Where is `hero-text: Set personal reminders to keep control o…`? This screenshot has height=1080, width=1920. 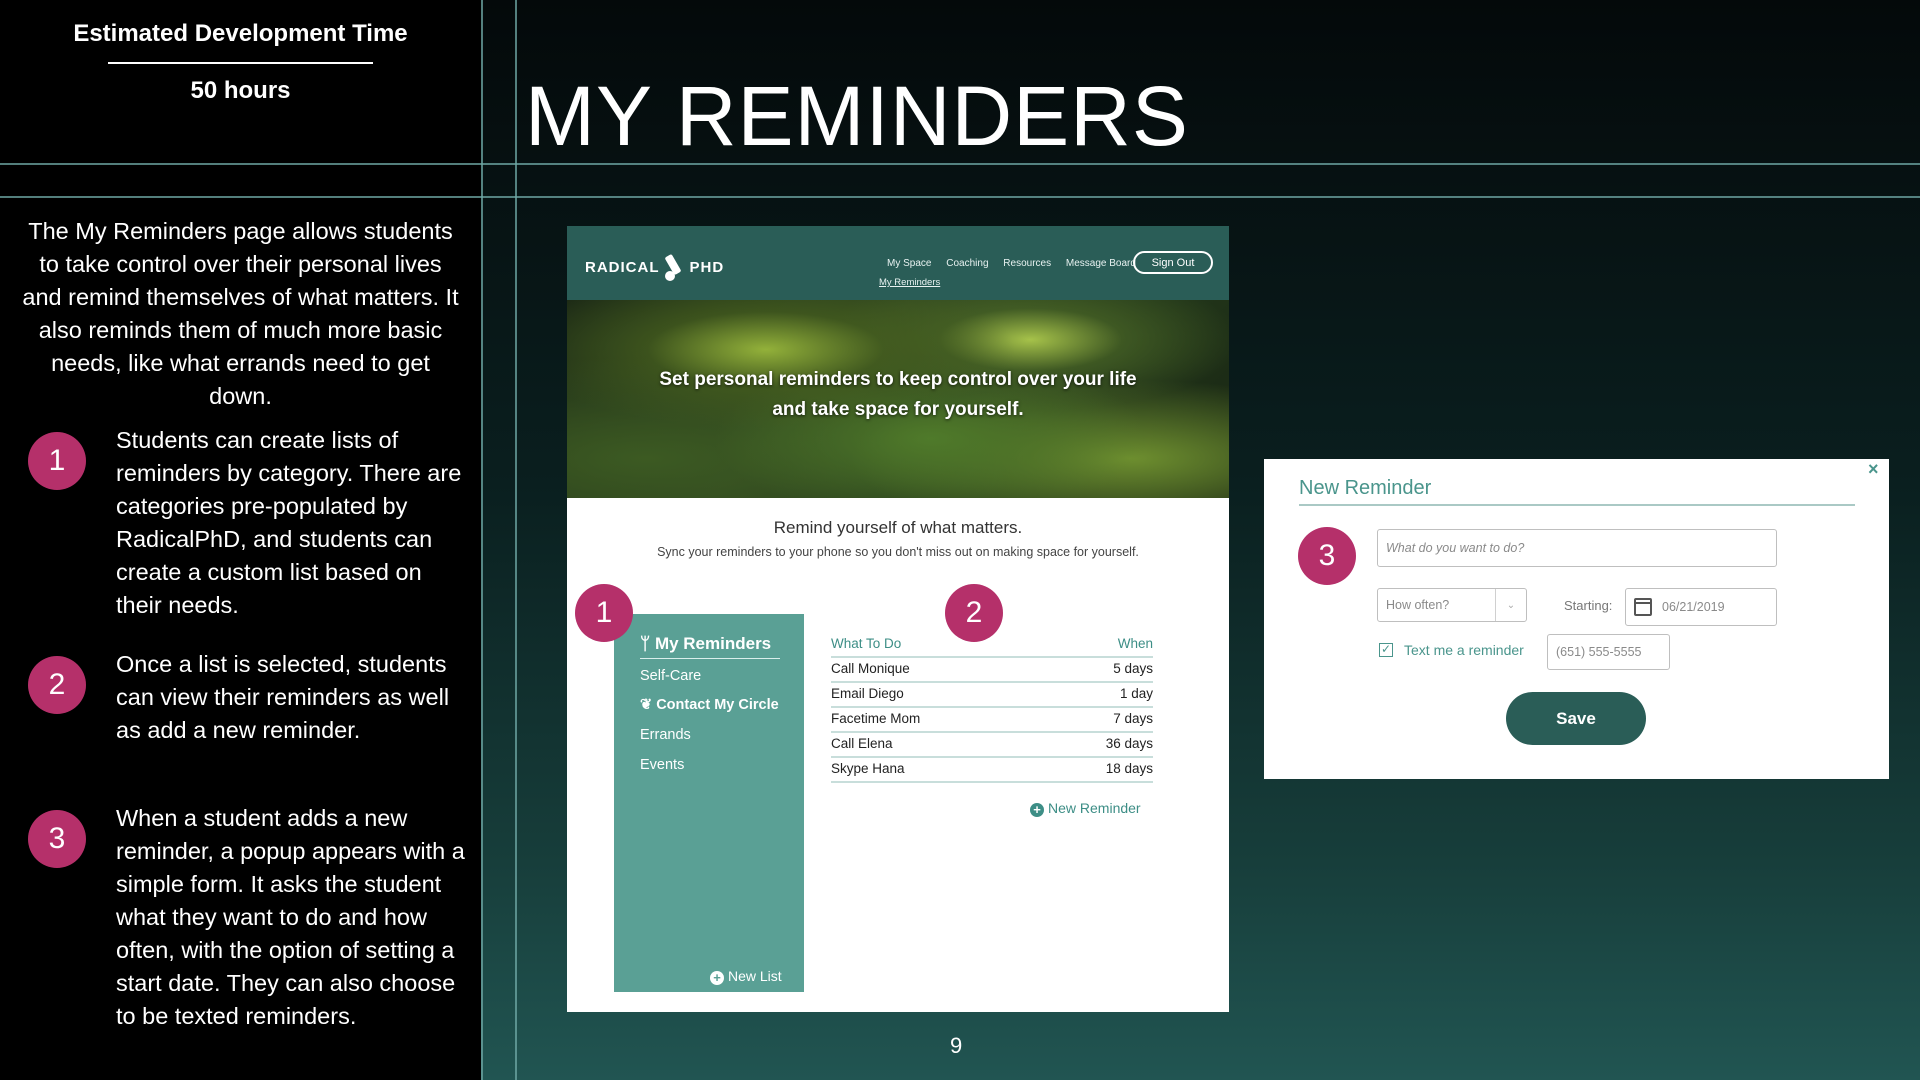 hero-text: Set personal reminders to keep control o… is located at coordinates (898, 362).